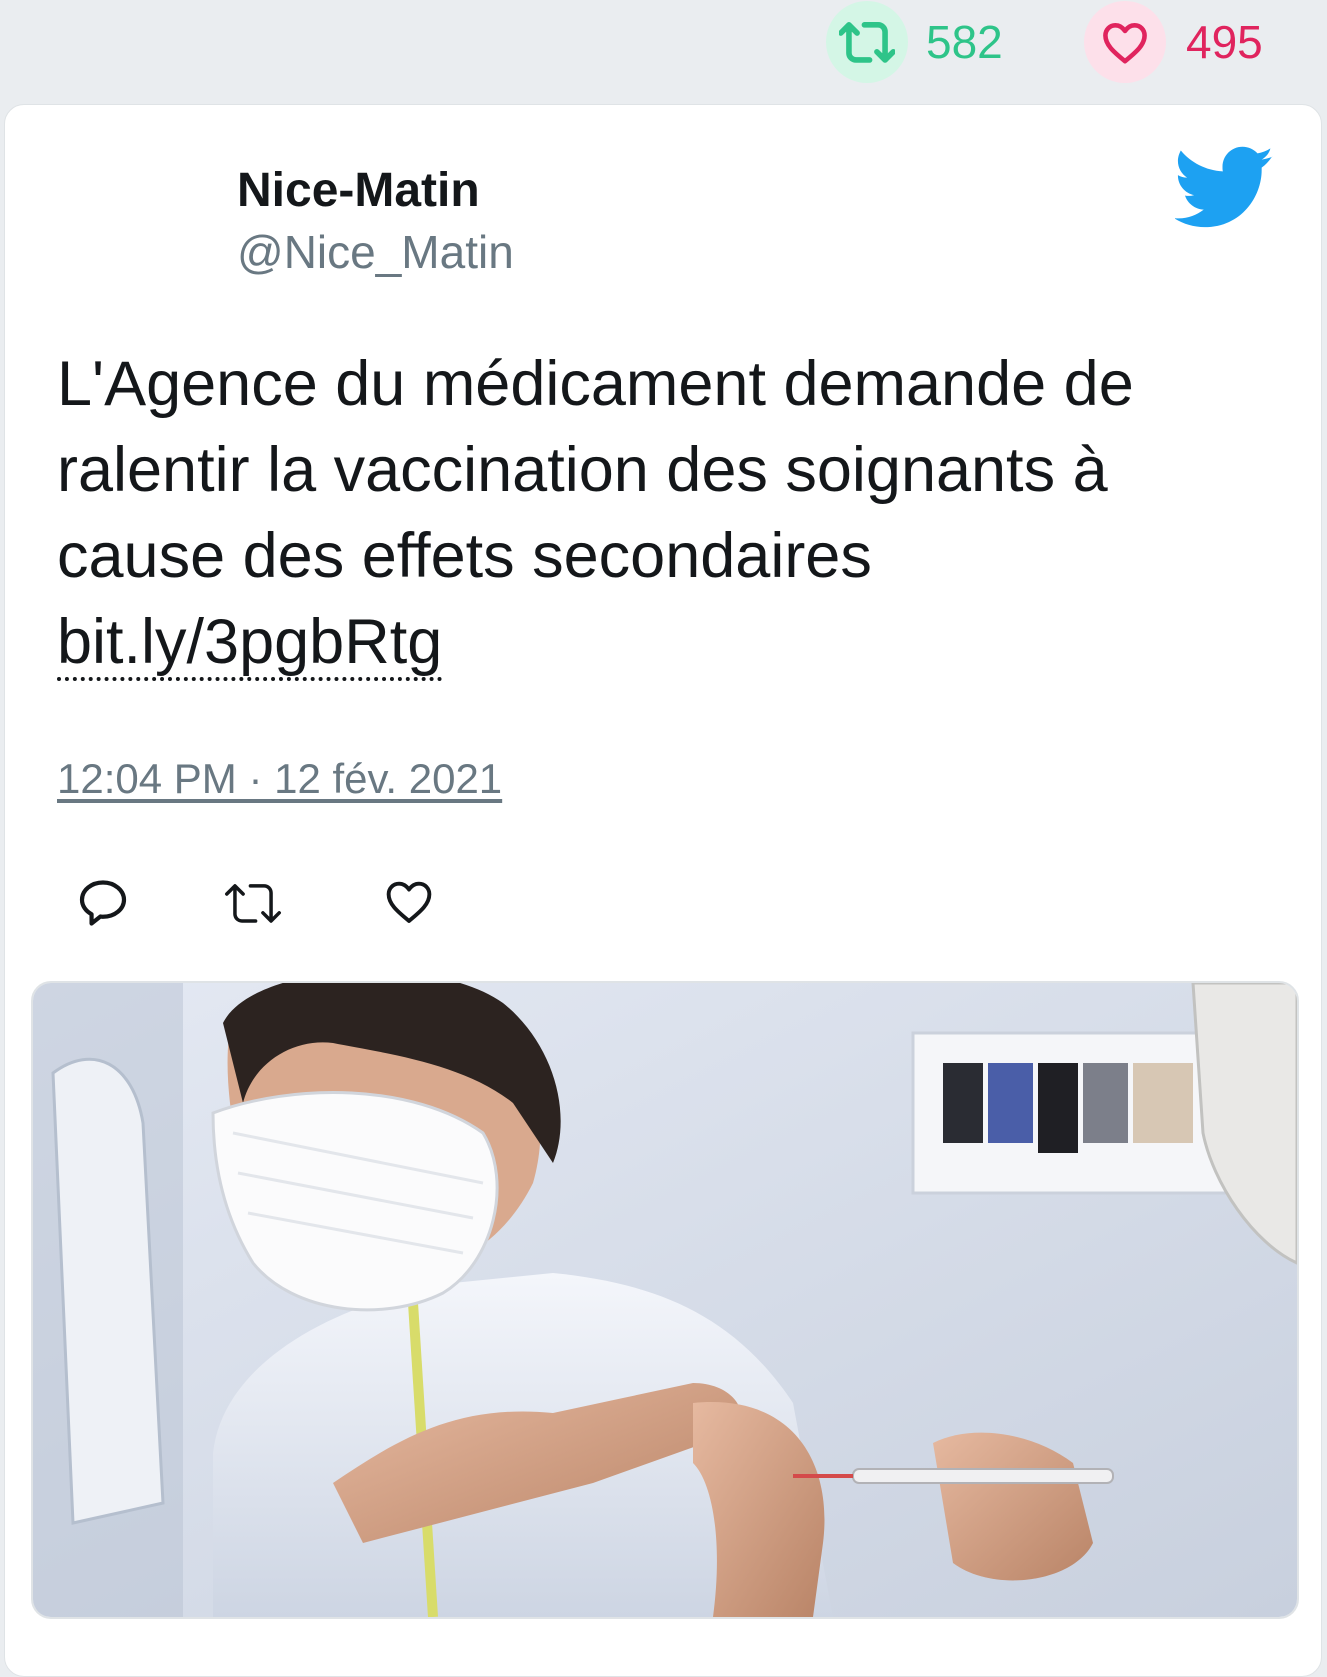 This screenshot has height=1677, width=1327. Describe the element at coordinates (1224, 42) in the screenshot. I see `like-count: 495` at that location.